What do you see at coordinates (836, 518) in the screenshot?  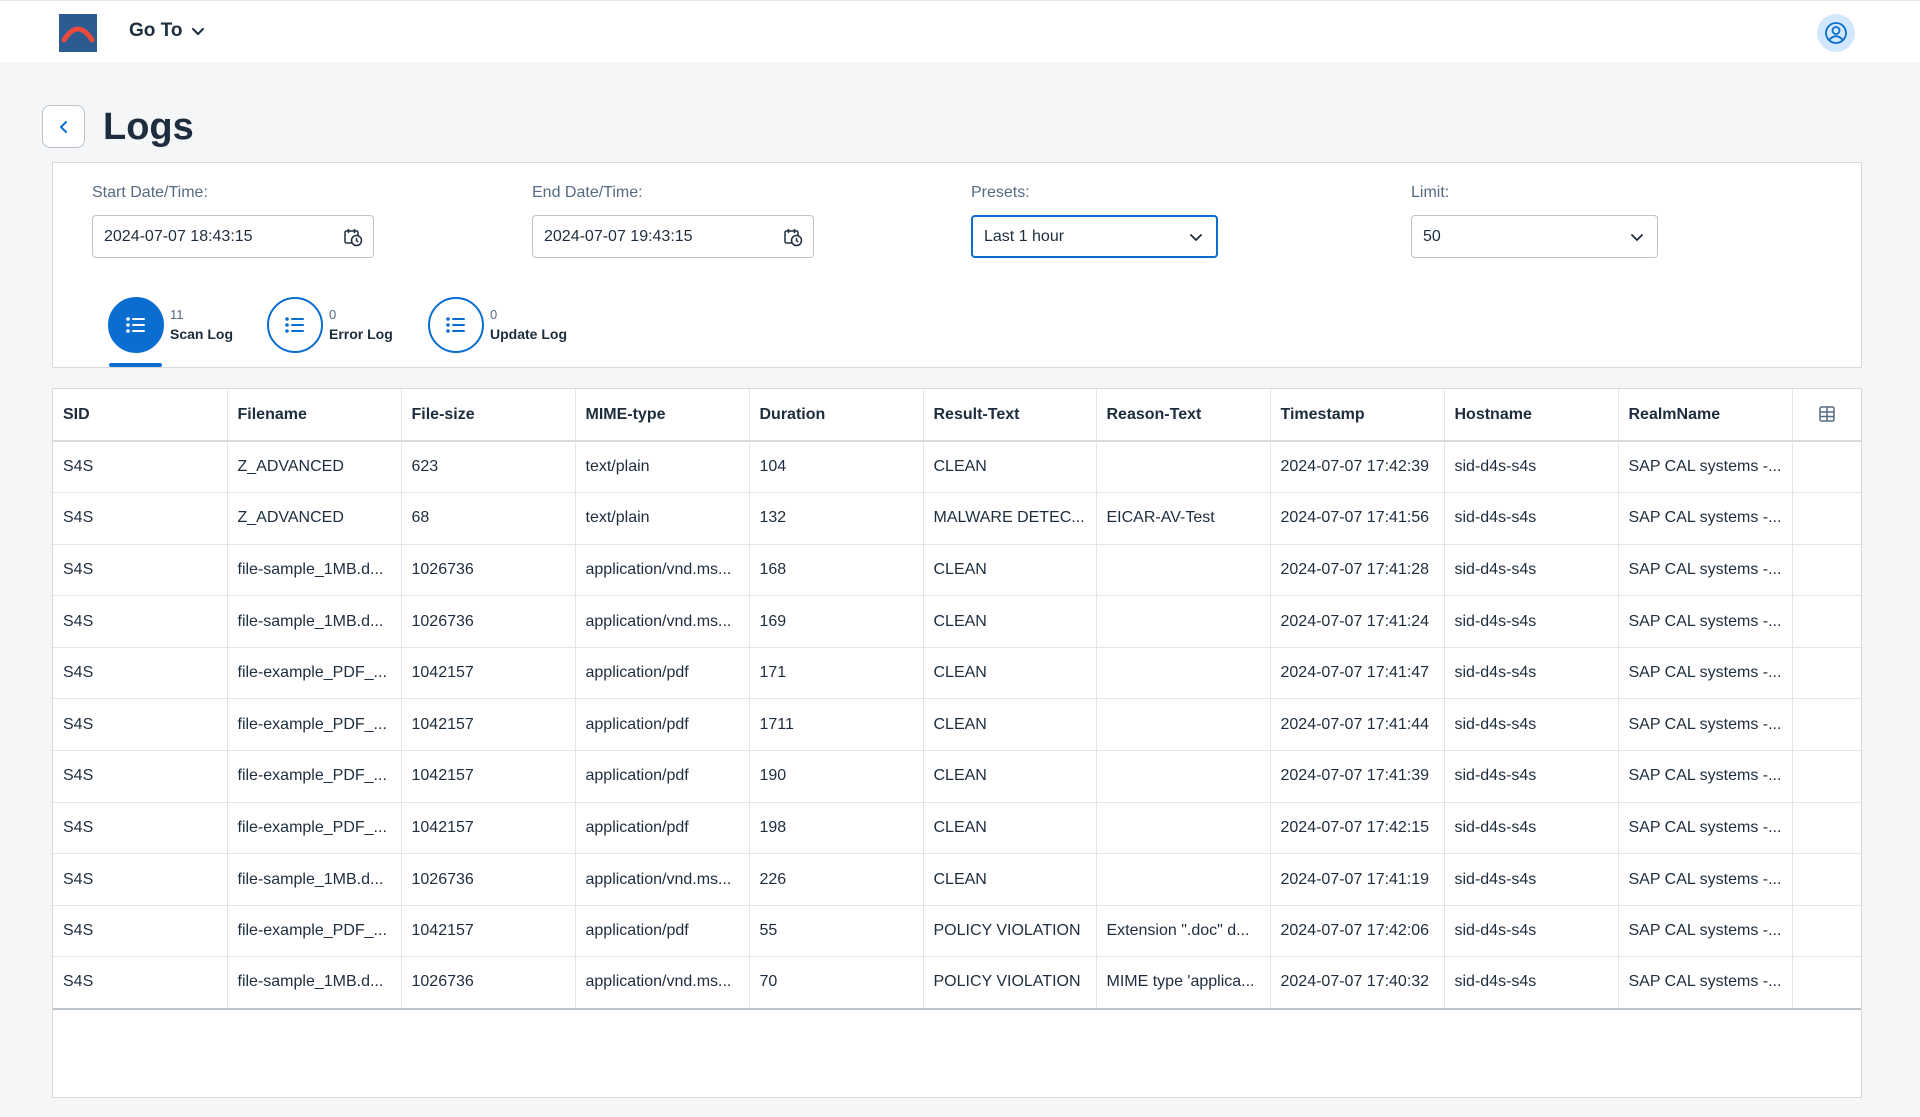 I see `cell-duration: 132` at bounding box center [836, 518].